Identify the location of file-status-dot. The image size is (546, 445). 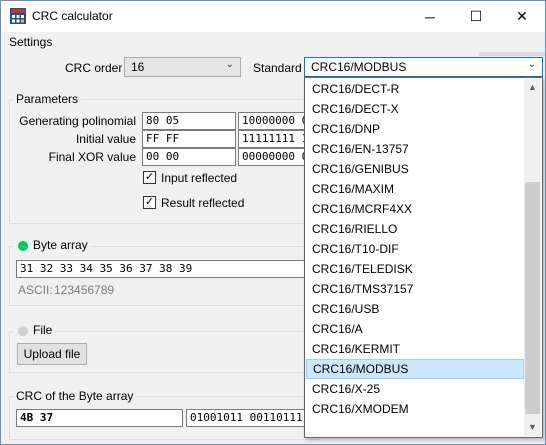
(23, 331).